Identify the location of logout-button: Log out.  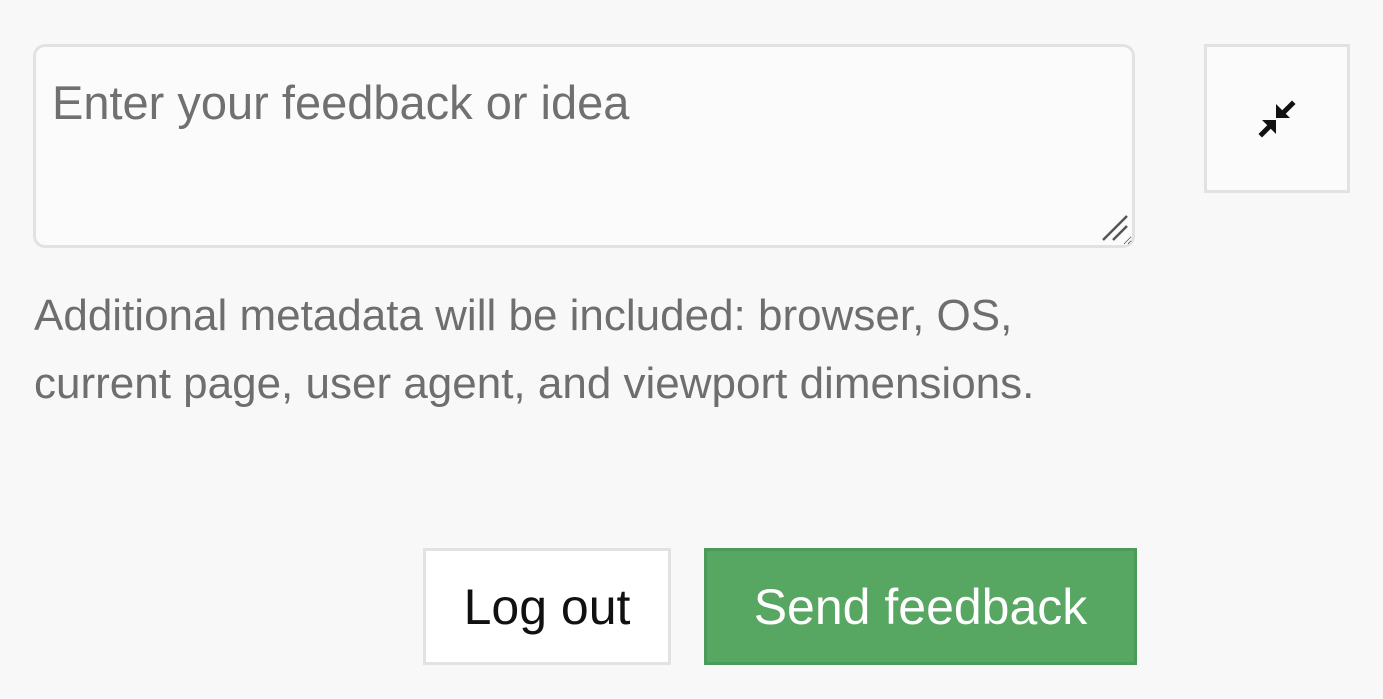
(547, 606).